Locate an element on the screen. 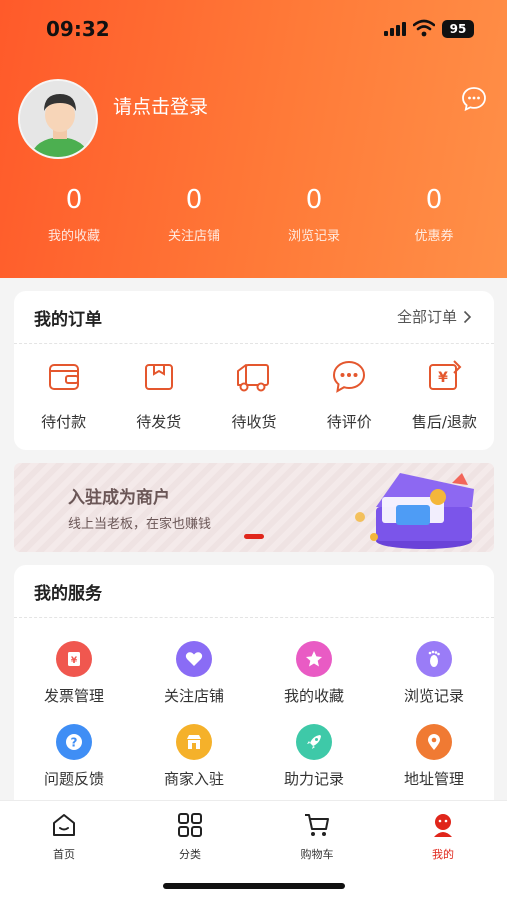 This screenshot has height=900, width=507. order-label: 待付款 is located at coordinates (64, 422).